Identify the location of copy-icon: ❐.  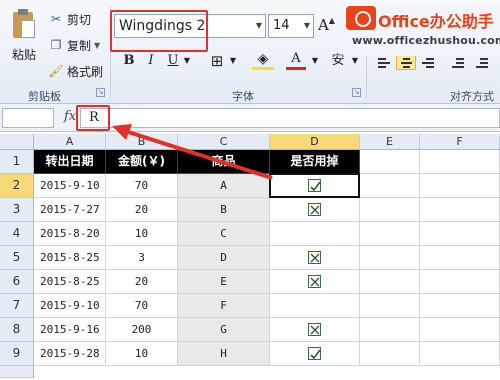
(56, 45).